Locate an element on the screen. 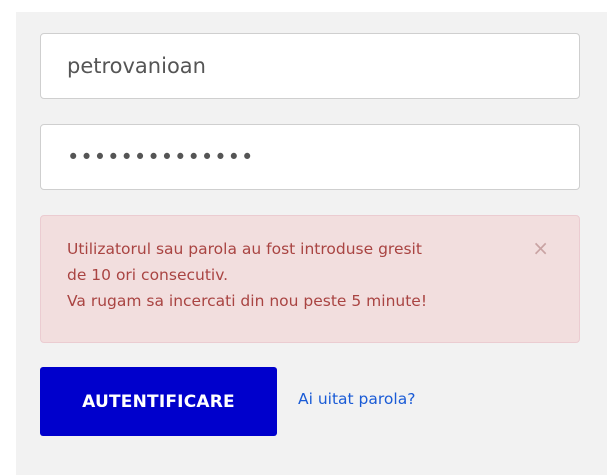  password-field is located at coordinates (310, 157).